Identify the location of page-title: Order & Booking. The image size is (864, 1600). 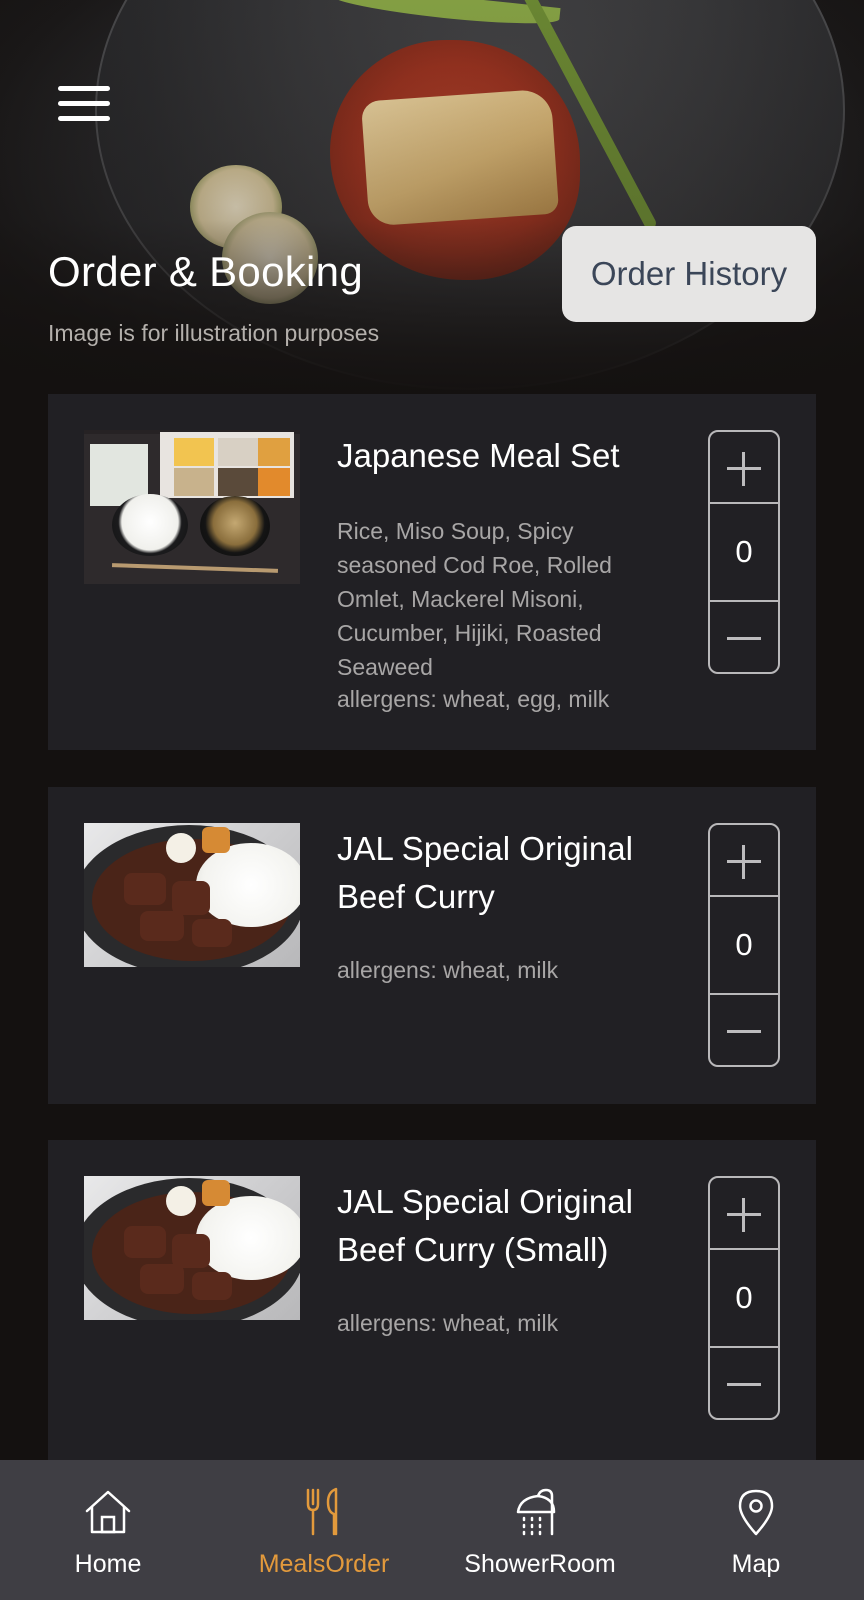
(205, 271).